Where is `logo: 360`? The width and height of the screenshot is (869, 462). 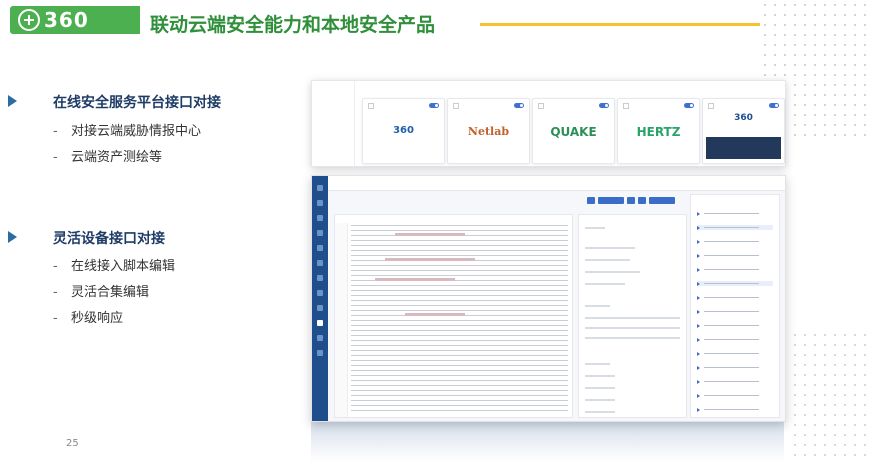 logo: 360 is located at coordinates (53, 20).